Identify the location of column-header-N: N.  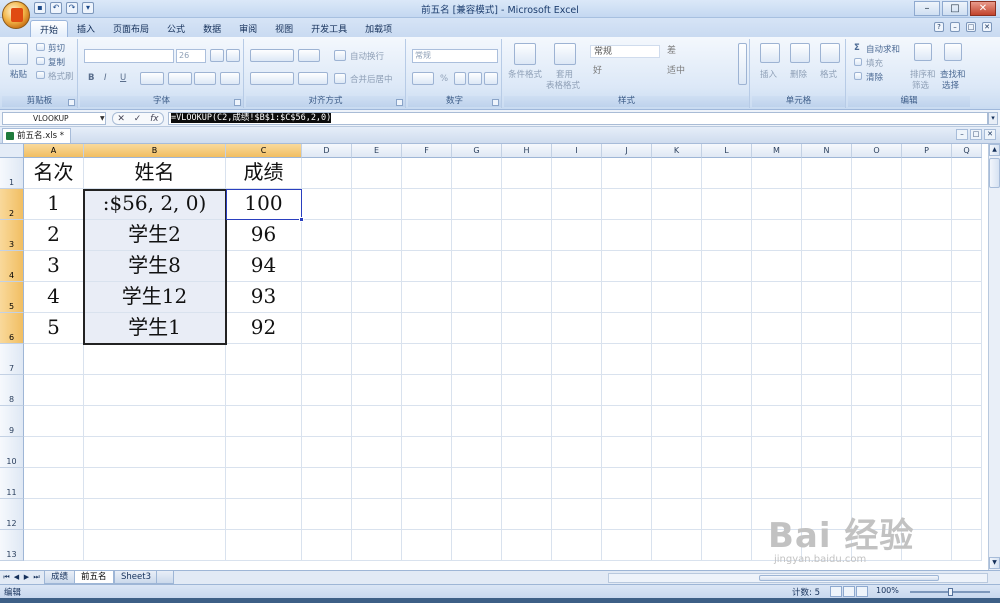
(827, 151).